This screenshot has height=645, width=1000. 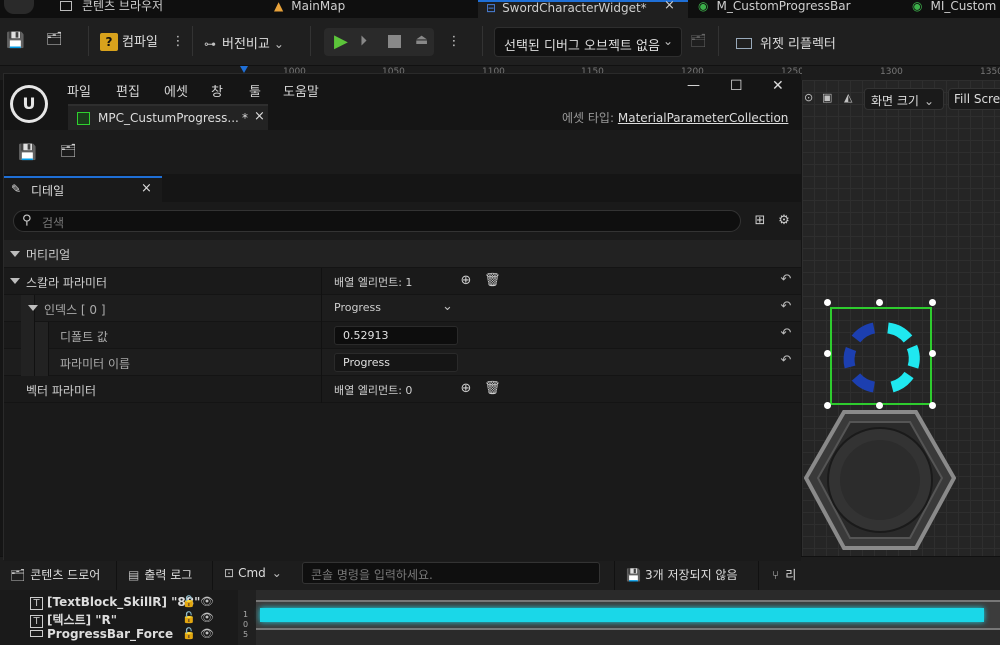 What do you see at coordinates (703, 118) in the screenshot?
I see `asset-type-link: MaterialParameterCollection` at bounding box center [703, 118].